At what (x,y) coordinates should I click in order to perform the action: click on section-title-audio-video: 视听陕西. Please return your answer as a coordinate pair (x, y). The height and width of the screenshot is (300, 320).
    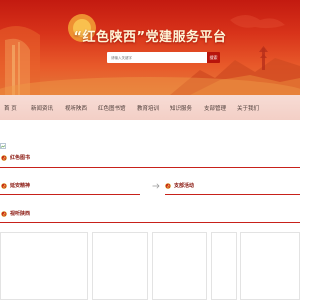
    Looking at the image, I should click on (20, 213).